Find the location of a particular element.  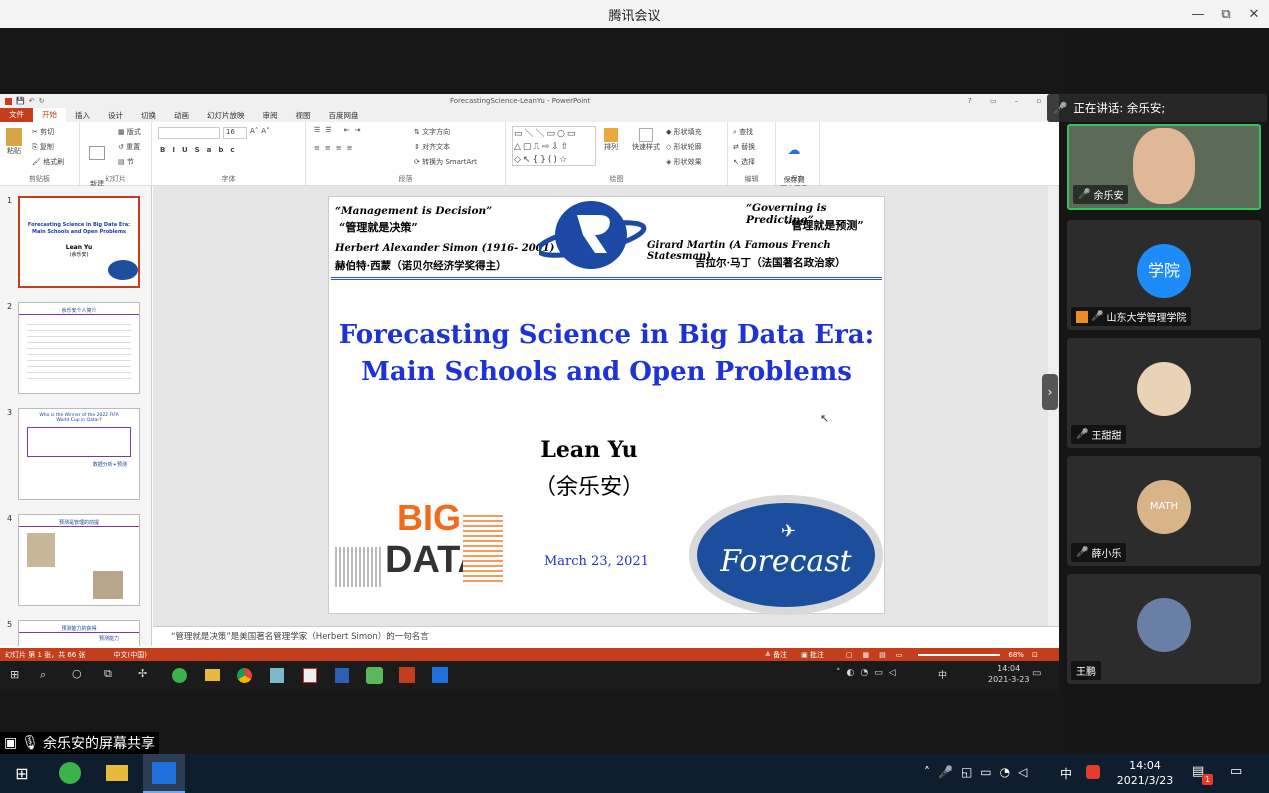

chrome-icon is located at coordinates (244, 675).